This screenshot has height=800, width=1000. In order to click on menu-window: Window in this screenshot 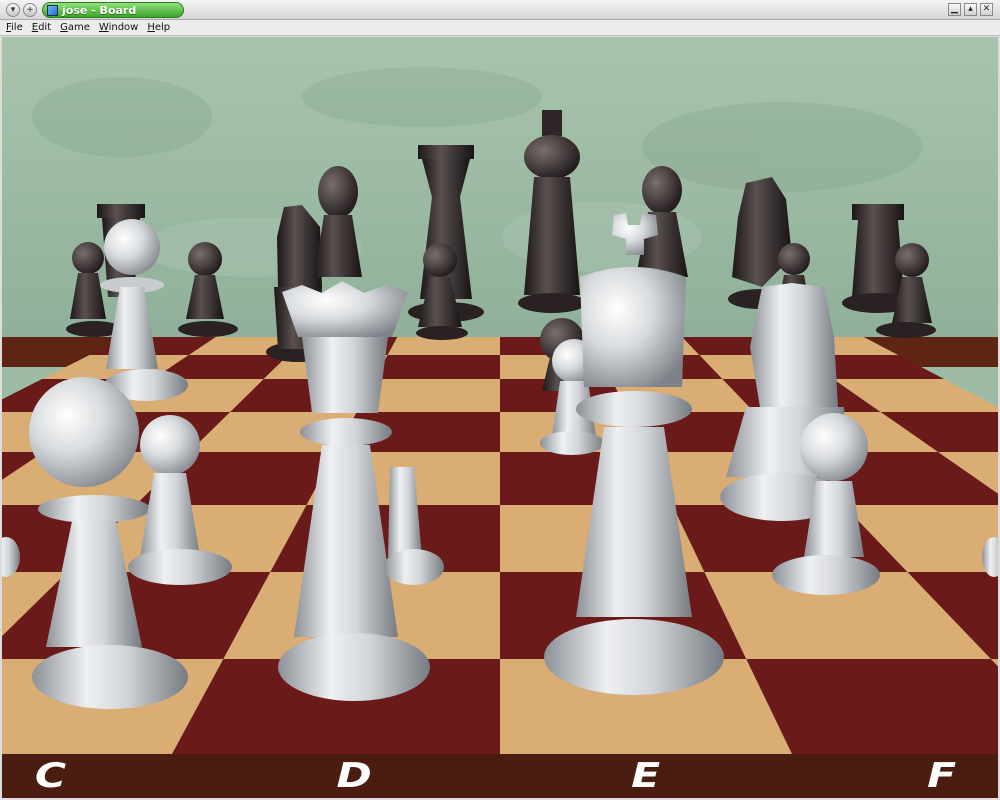, I will do `click(118, 27)`.